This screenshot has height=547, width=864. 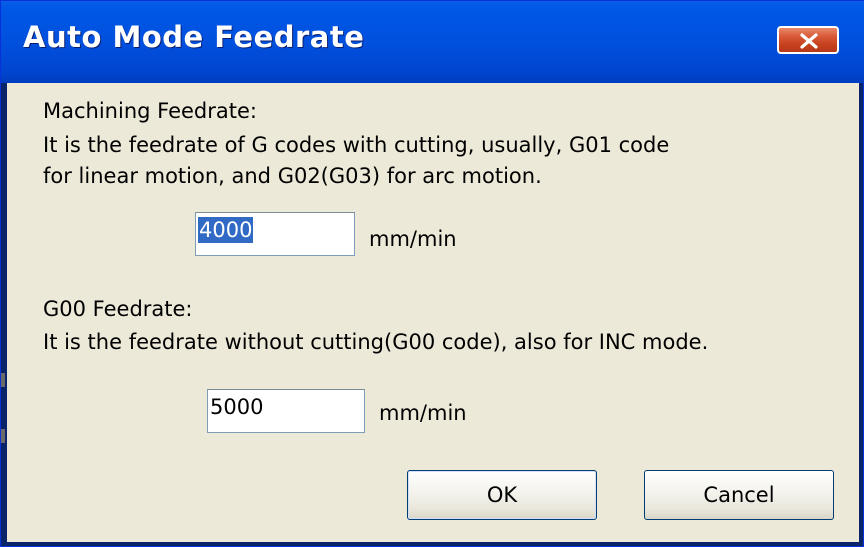 I want to click on machining-feedrate-heading: Machining Feedrate:, so click(x=150, y=111).